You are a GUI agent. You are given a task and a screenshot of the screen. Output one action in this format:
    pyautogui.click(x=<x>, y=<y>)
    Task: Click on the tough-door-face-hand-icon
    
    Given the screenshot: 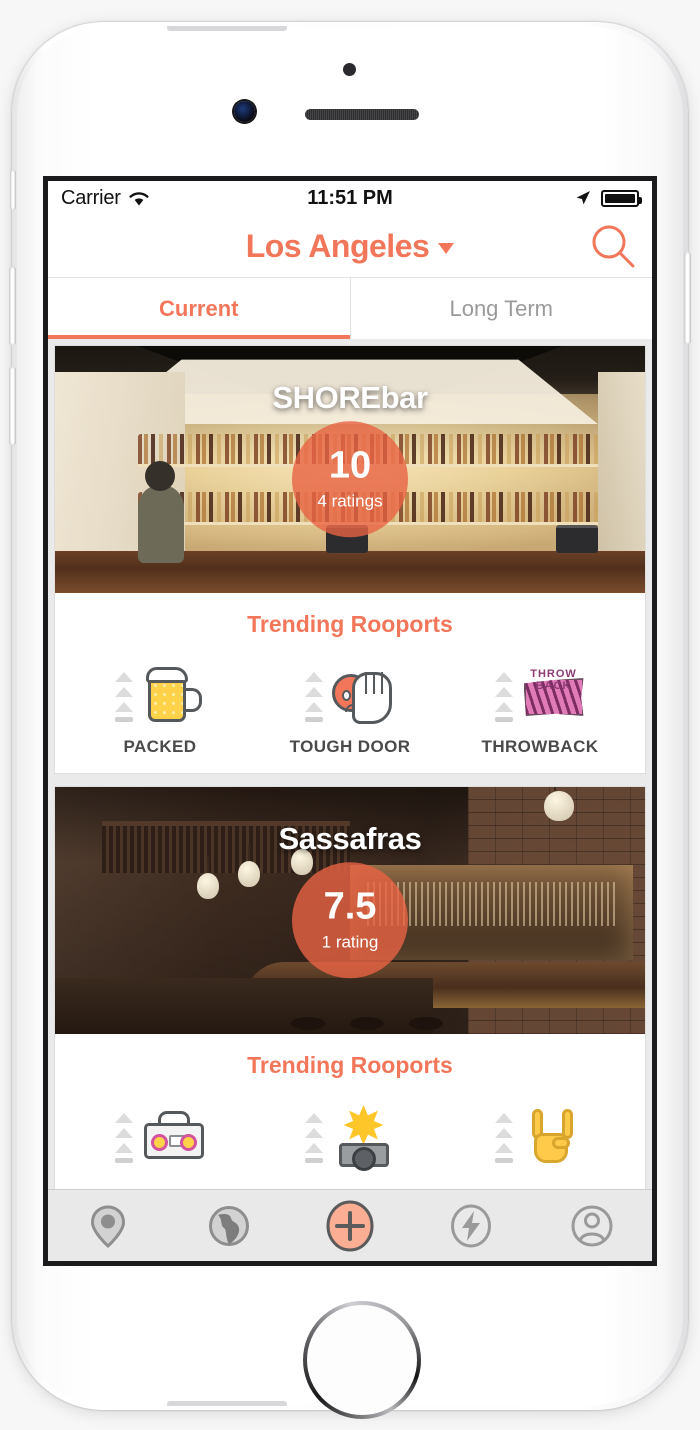 What is the action you would take?
    pyautogui.click(x=363, y=694)
    